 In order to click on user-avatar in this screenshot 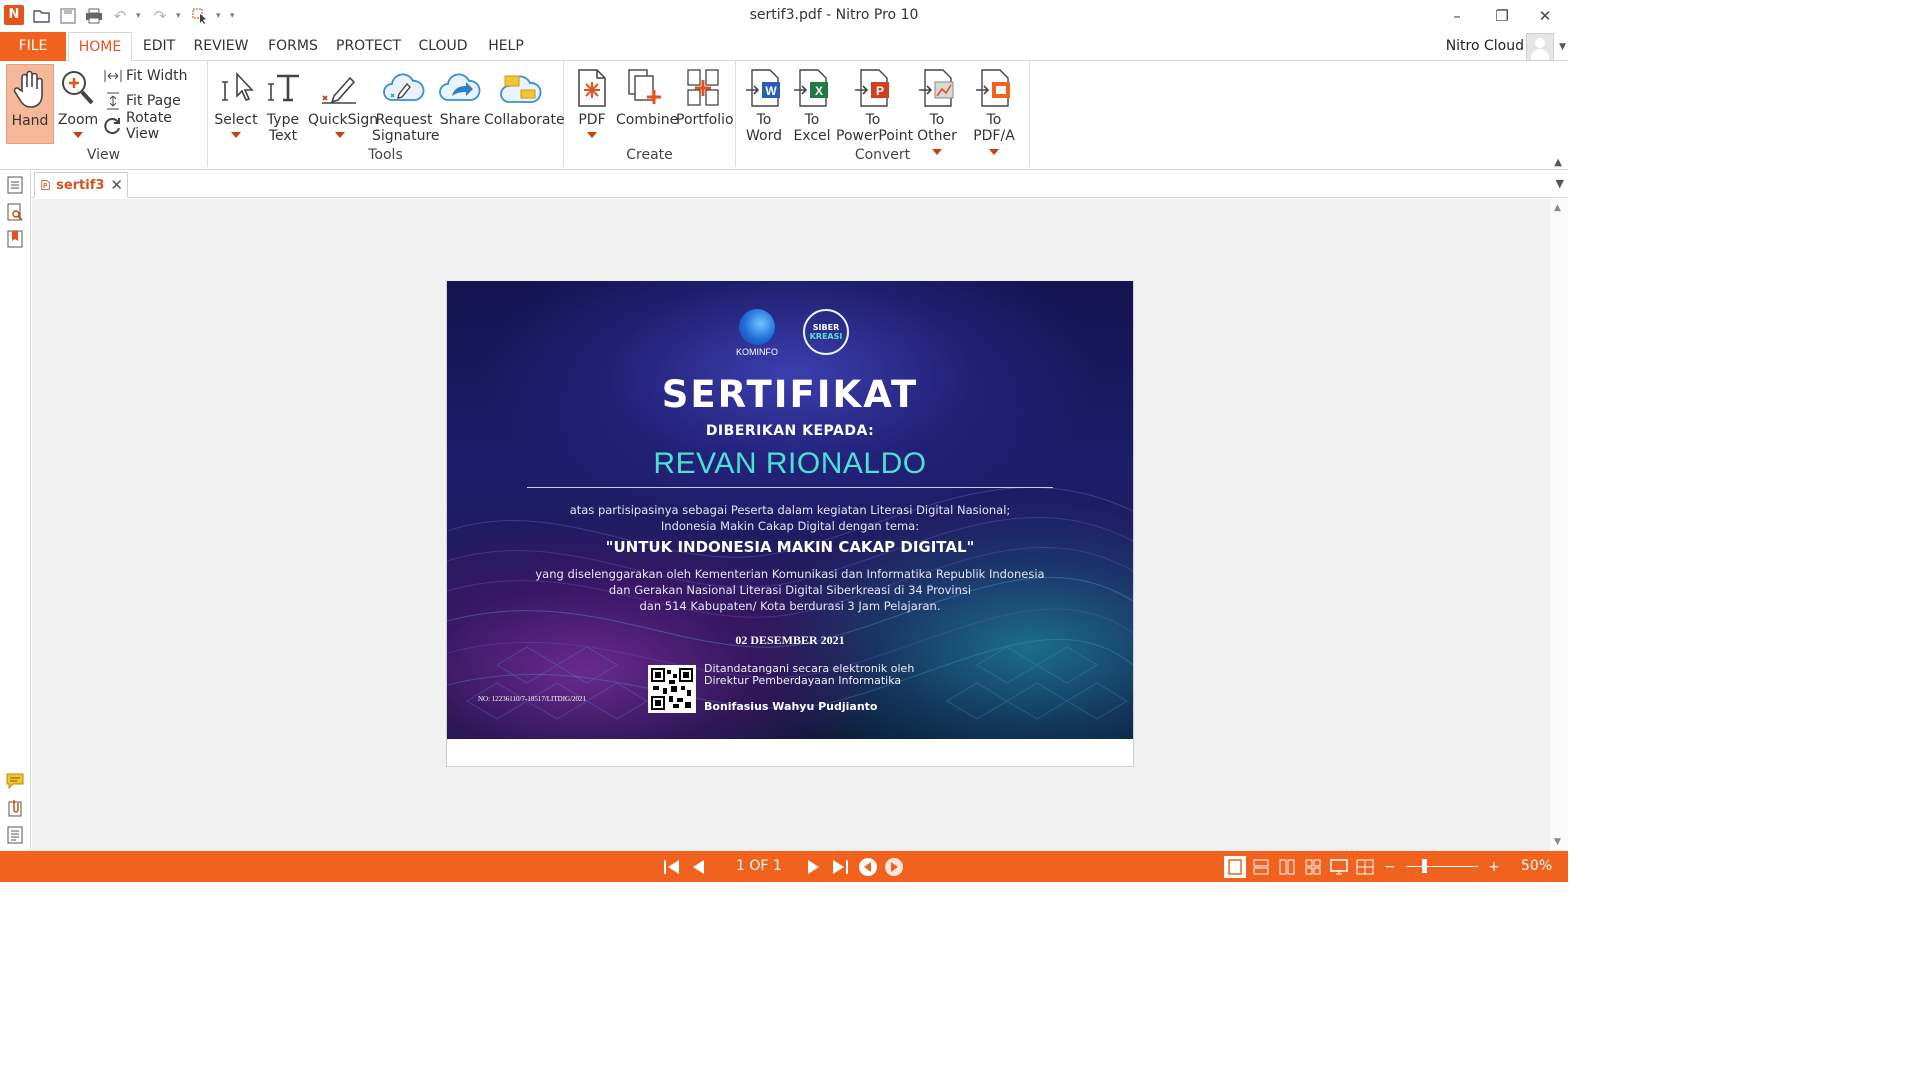, I will do `click(1540, 47)`.